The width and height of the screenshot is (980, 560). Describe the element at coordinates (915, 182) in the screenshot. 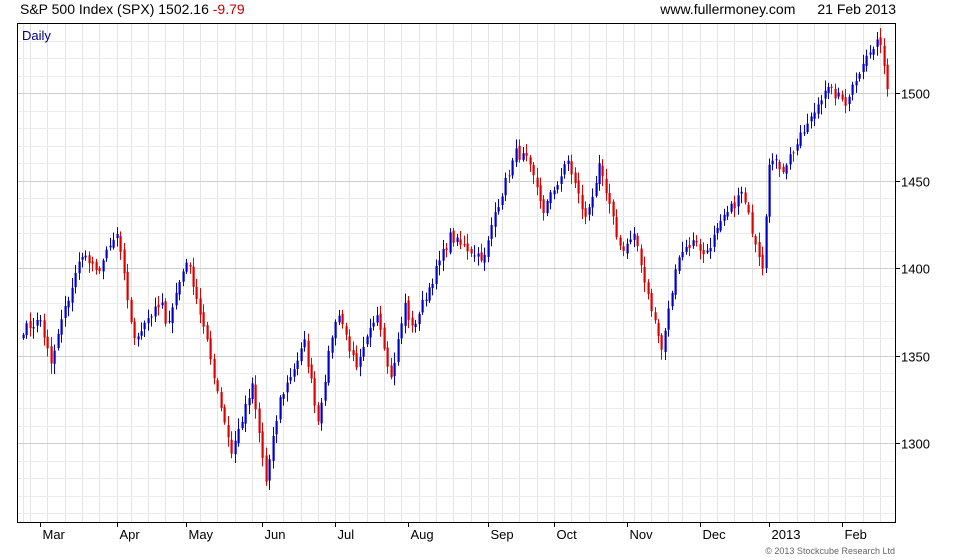

I see `y-tick-label: 1450` at that location.